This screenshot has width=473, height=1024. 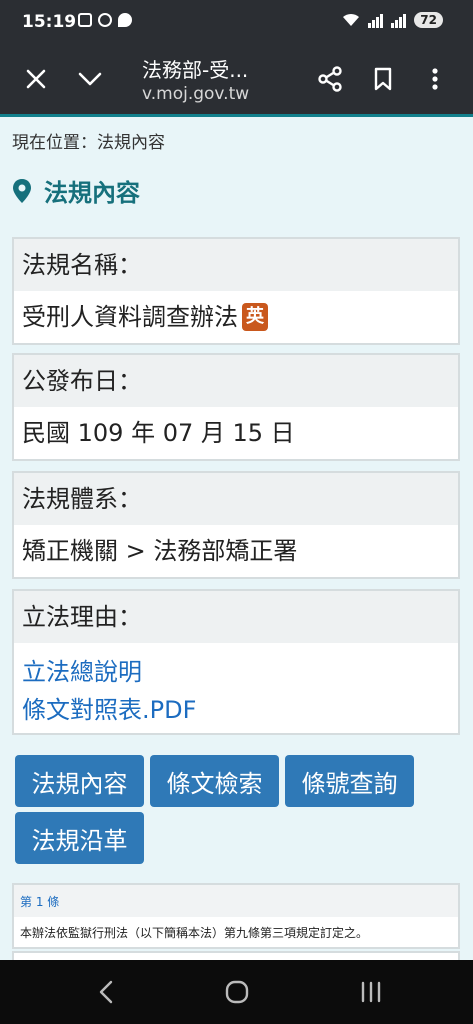 I want to click on explanation-link: 立法總說明, so click(x=236, y=672).